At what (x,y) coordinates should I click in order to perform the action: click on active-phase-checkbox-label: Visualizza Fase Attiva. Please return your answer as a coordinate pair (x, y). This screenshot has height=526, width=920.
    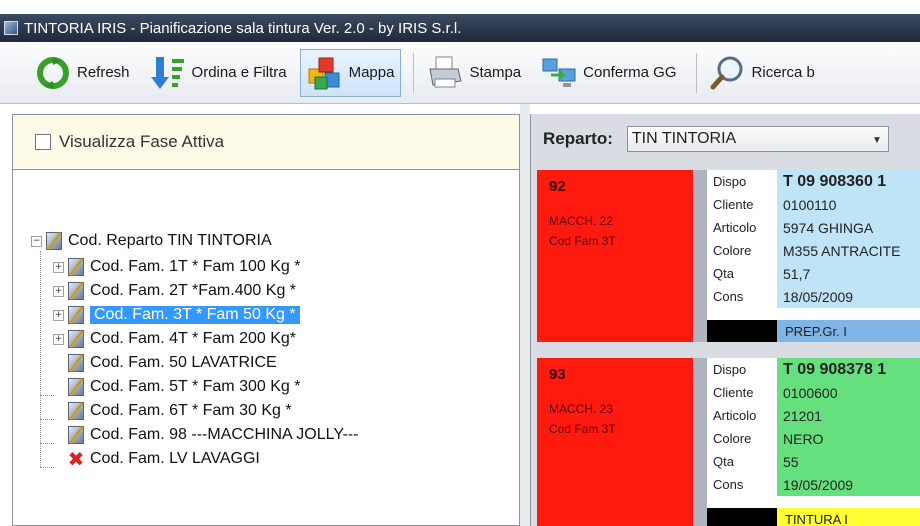
    Looking at the image, I should click on (141, 142).